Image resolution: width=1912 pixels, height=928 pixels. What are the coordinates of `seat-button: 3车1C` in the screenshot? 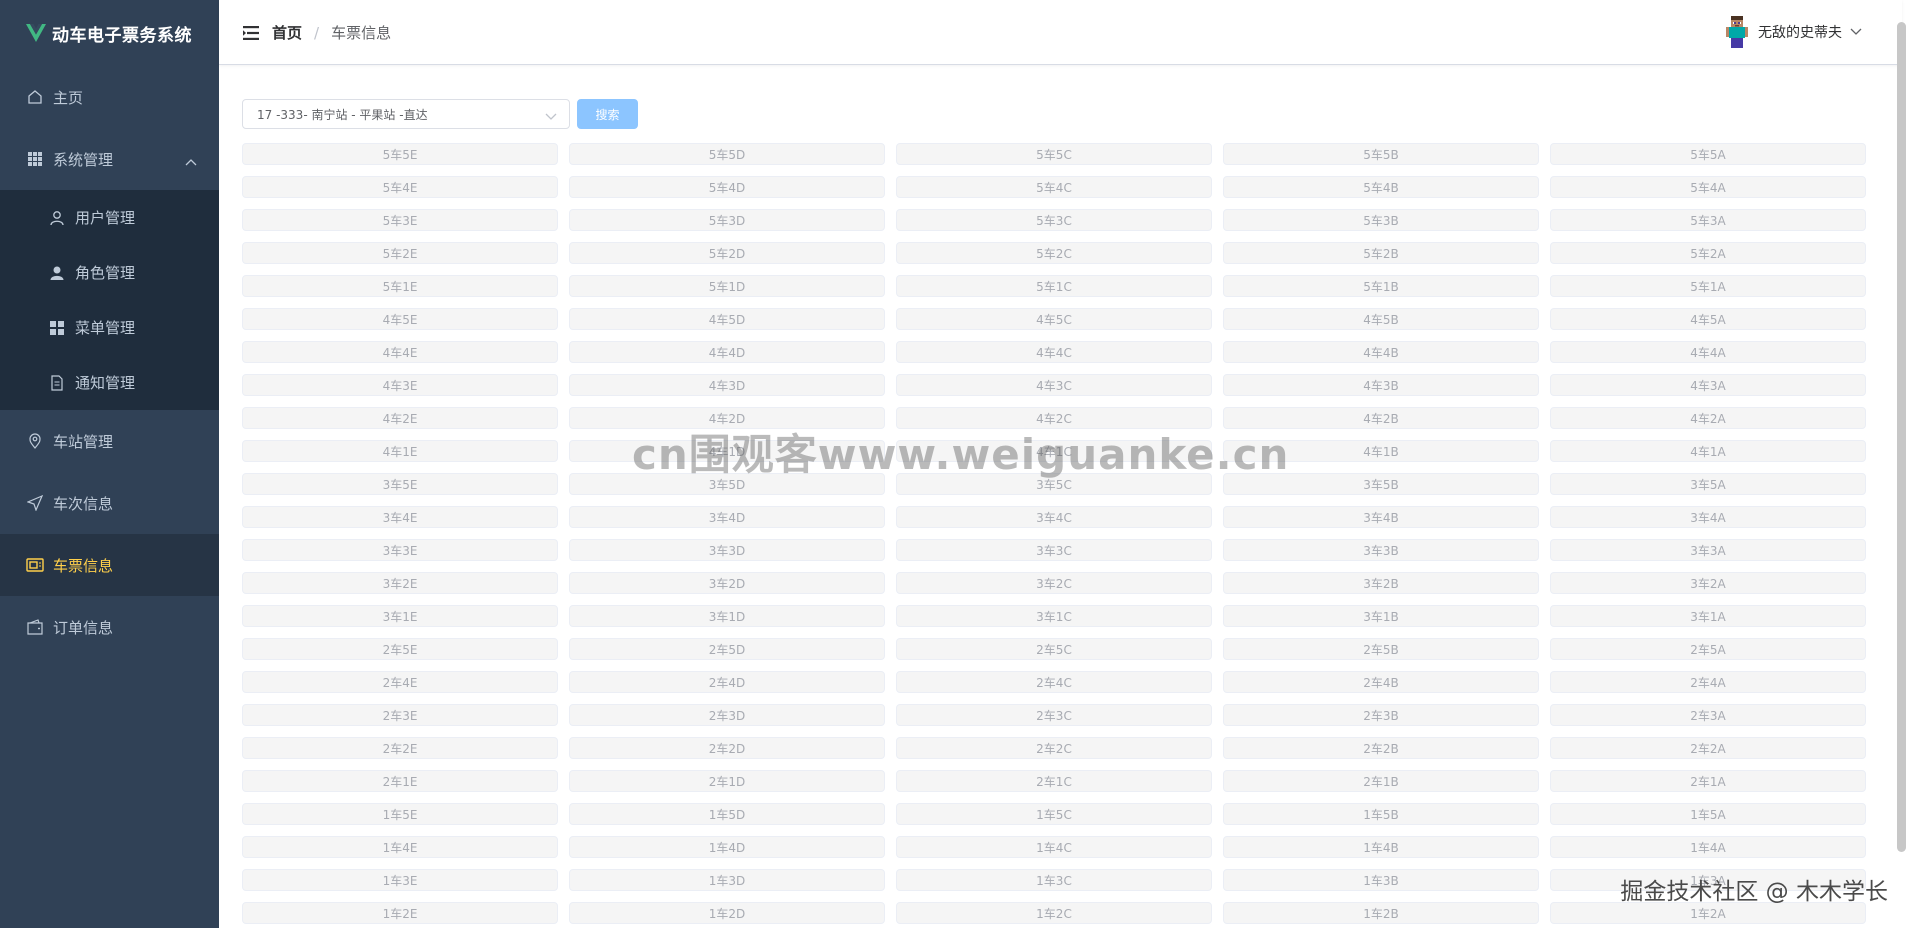 It's located at (1054, 616).